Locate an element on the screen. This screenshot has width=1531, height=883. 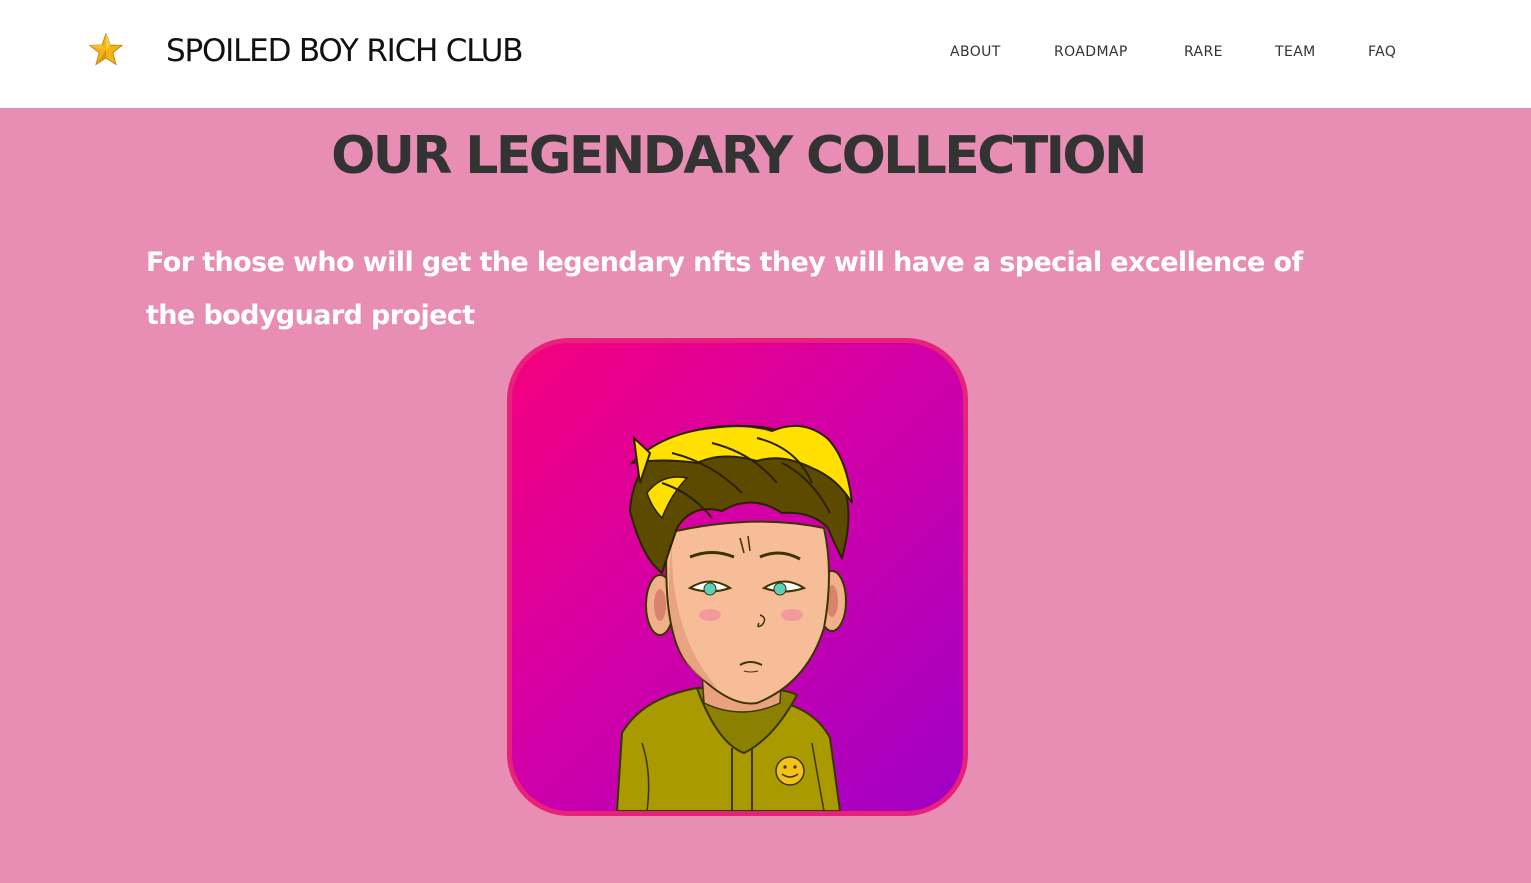
nav-roadmap: ROADMAP is located at coordinates (1091, 52).